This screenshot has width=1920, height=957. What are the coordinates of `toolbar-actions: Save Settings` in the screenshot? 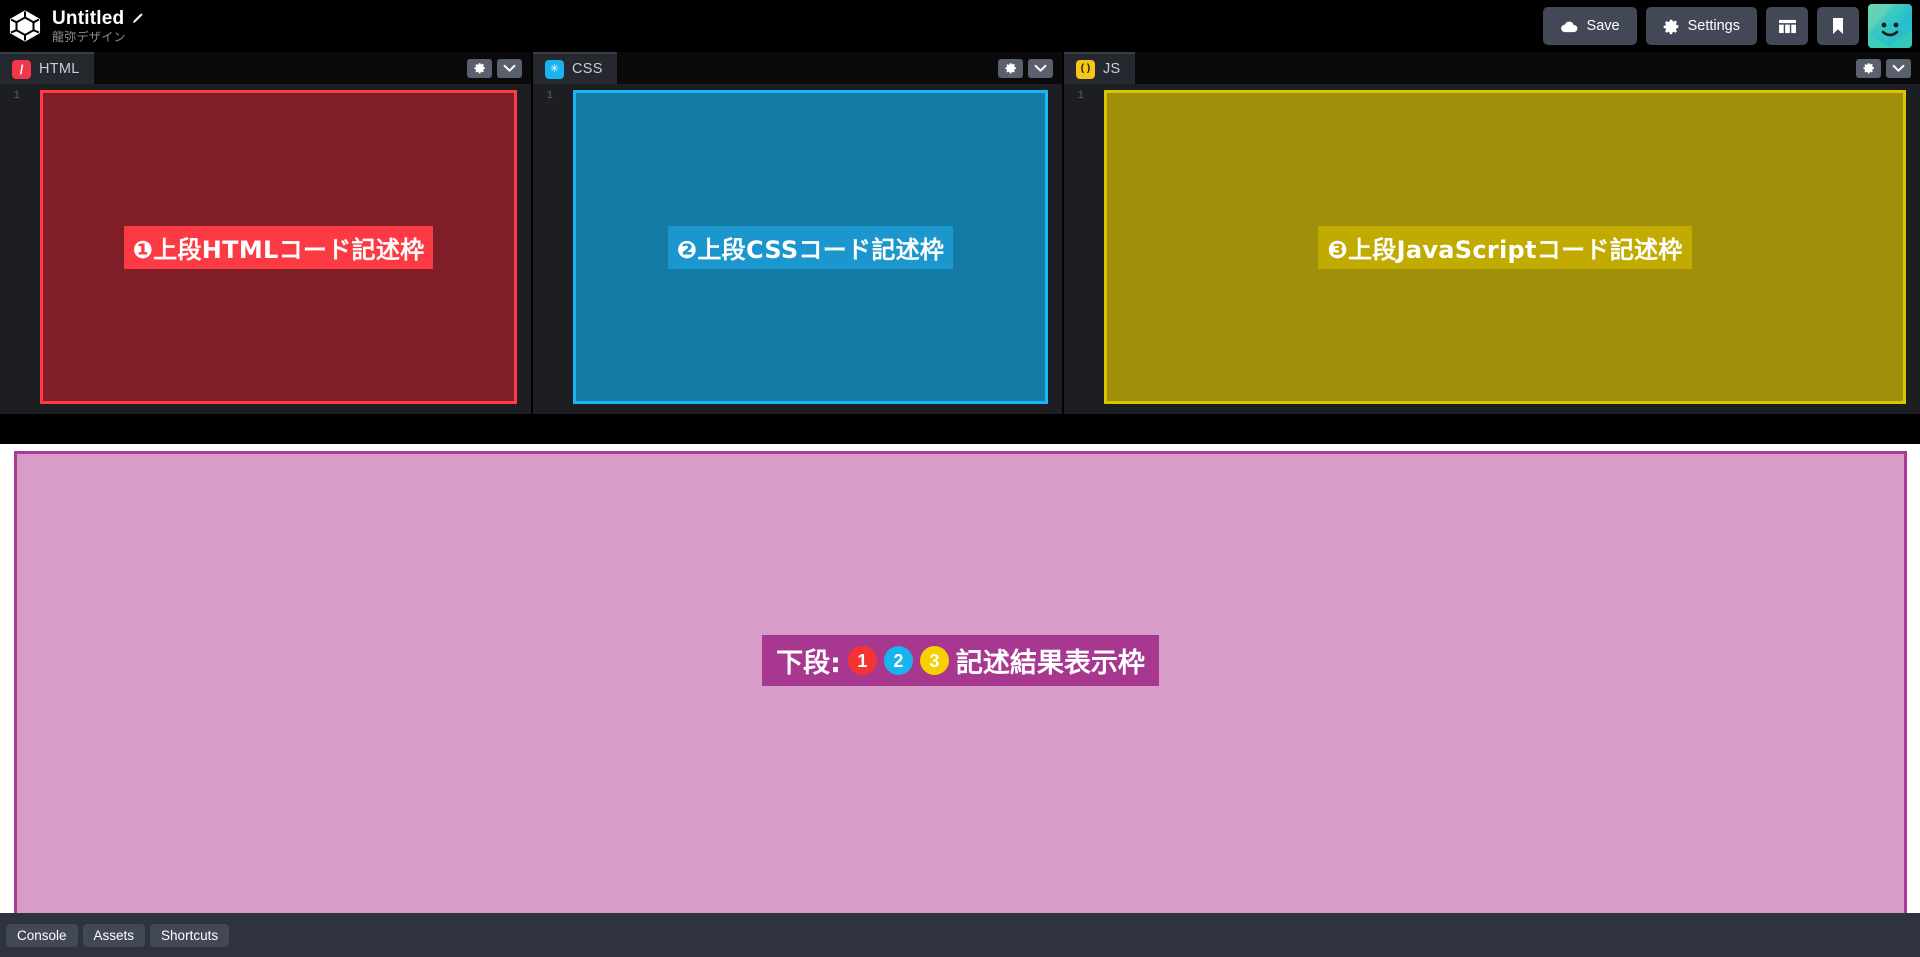 It's located at (1731, 26).